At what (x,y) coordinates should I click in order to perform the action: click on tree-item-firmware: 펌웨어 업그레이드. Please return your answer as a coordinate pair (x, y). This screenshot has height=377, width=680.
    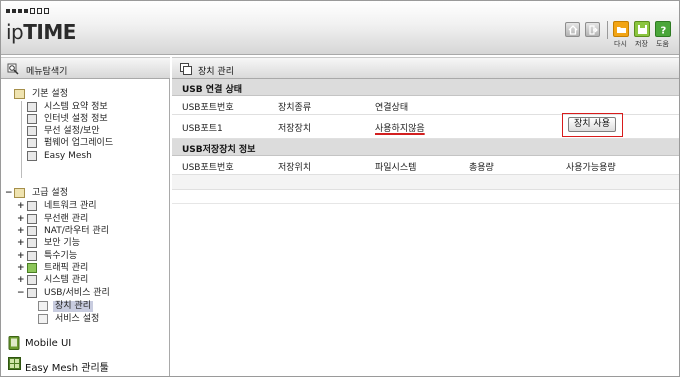
    Looking at the image, I should click on (78, 143).